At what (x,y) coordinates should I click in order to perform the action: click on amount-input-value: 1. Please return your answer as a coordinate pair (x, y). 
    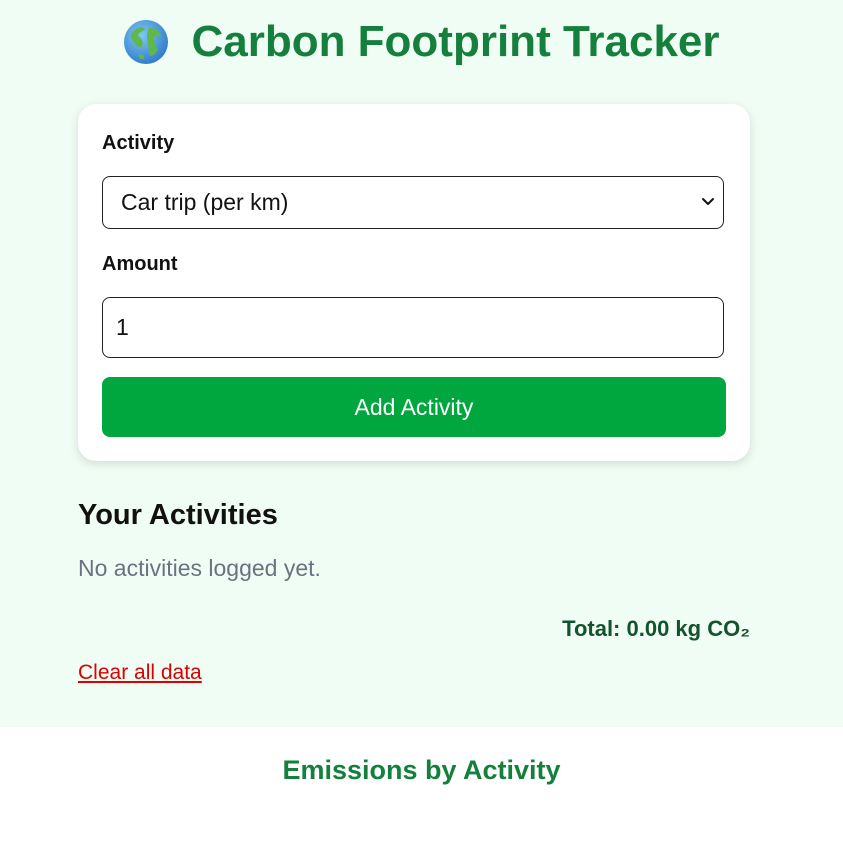
    Looking at the image, I should click on (122, 327).